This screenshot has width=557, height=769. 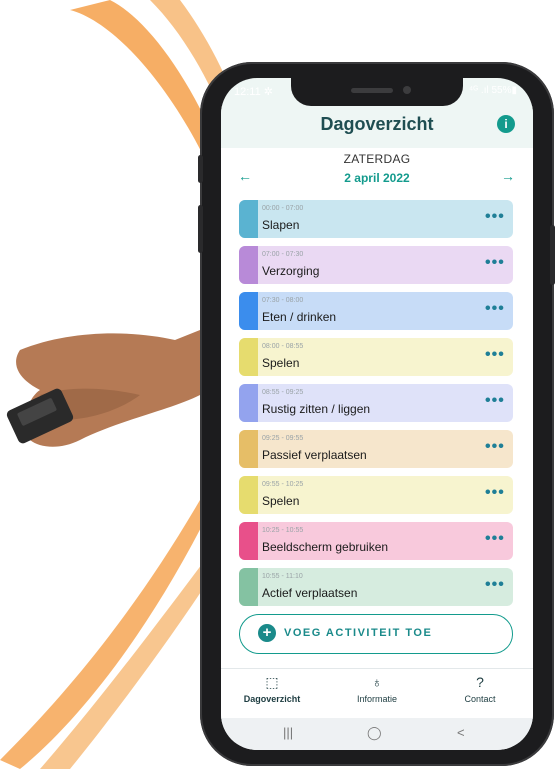 What do you see at coordinates (377, 178) in the screenshot?
I see `date-label: 2 april 2022` at bounding box center [377, 178].